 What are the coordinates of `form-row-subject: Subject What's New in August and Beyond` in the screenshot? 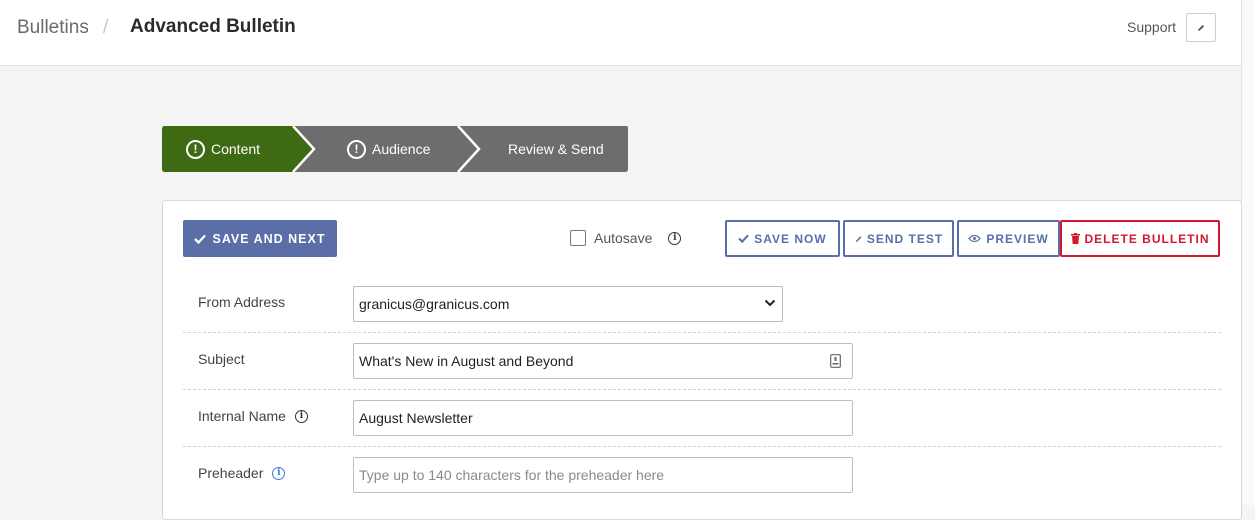 It's located at (702, 361).